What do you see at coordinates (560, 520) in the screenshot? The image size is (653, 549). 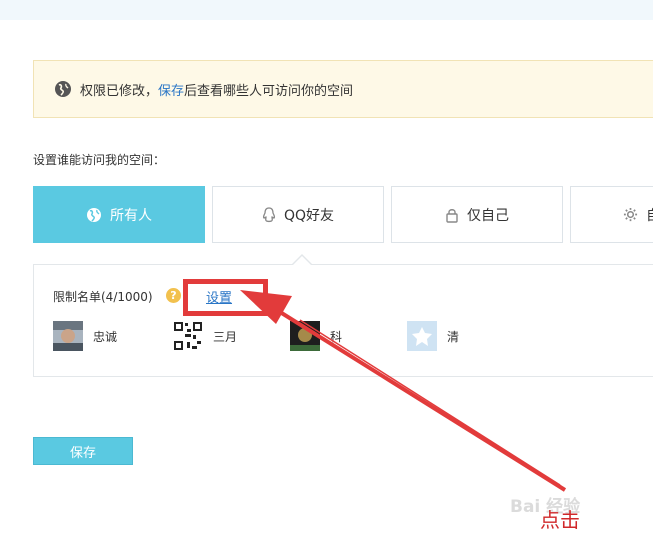 I see `annotation-label: 点击` at bounding box center [560, 520].